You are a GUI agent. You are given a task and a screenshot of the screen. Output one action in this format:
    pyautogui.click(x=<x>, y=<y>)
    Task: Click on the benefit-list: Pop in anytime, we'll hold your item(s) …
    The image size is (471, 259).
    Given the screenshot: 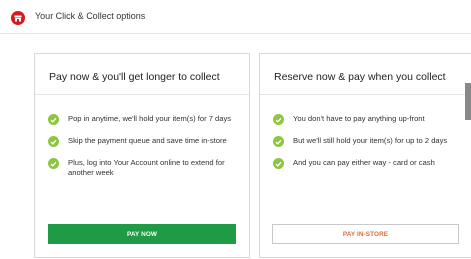 What is the action you would take?
    pyautogui.click(x=144, y=151)
    